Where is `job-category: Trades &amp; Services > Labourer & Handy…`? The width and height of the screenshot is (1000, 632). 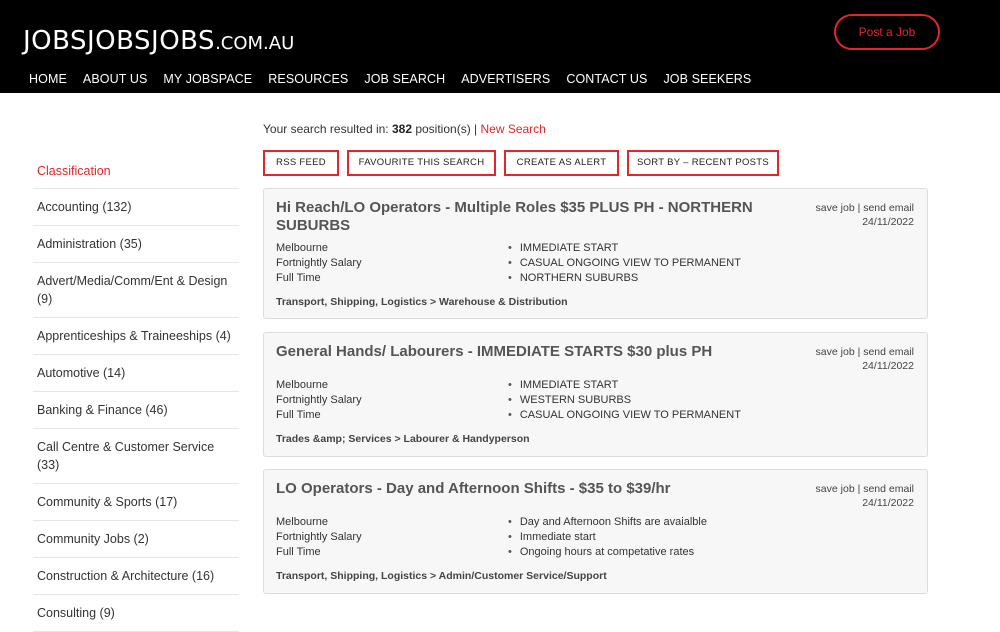 job-category: Trades &amp; Services > Labourer & Handy… is located at coordinates (403, 439).